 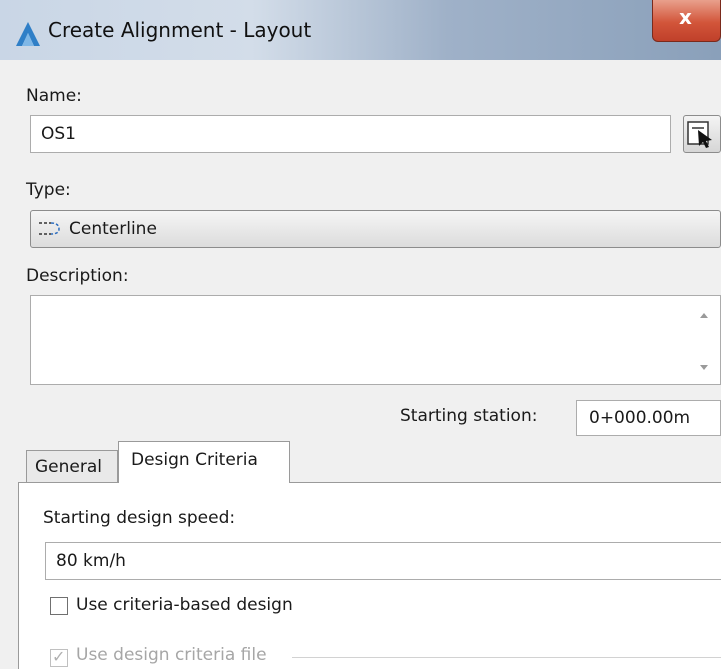 What do you see at coordinates (704, 315) in the screenshot?
I see `scroll-up-arrow-icon` at bounding box center [704, 315].